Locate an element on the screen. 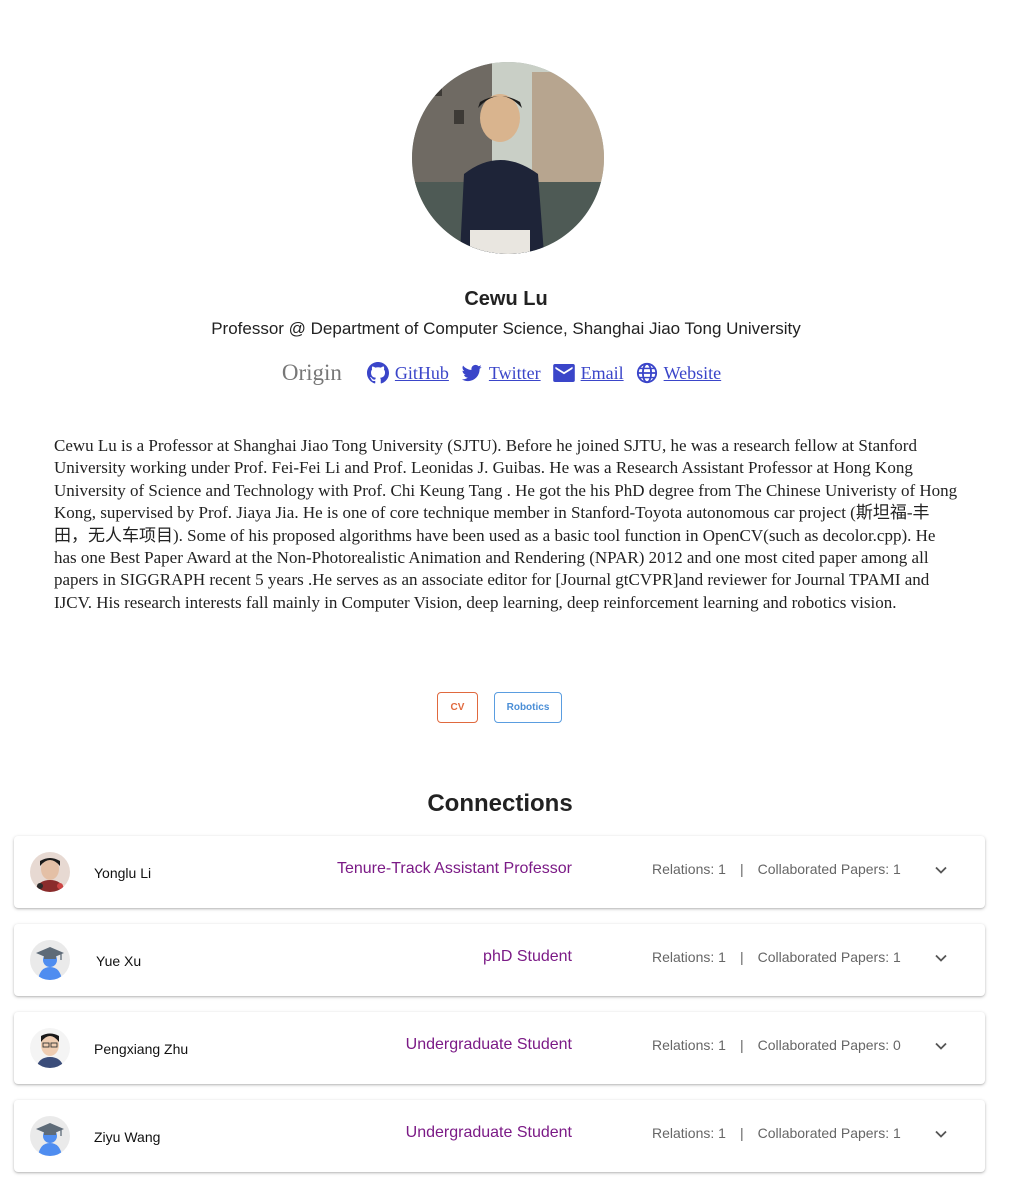  github-label: GitHub is located at coordinates (421, 372).